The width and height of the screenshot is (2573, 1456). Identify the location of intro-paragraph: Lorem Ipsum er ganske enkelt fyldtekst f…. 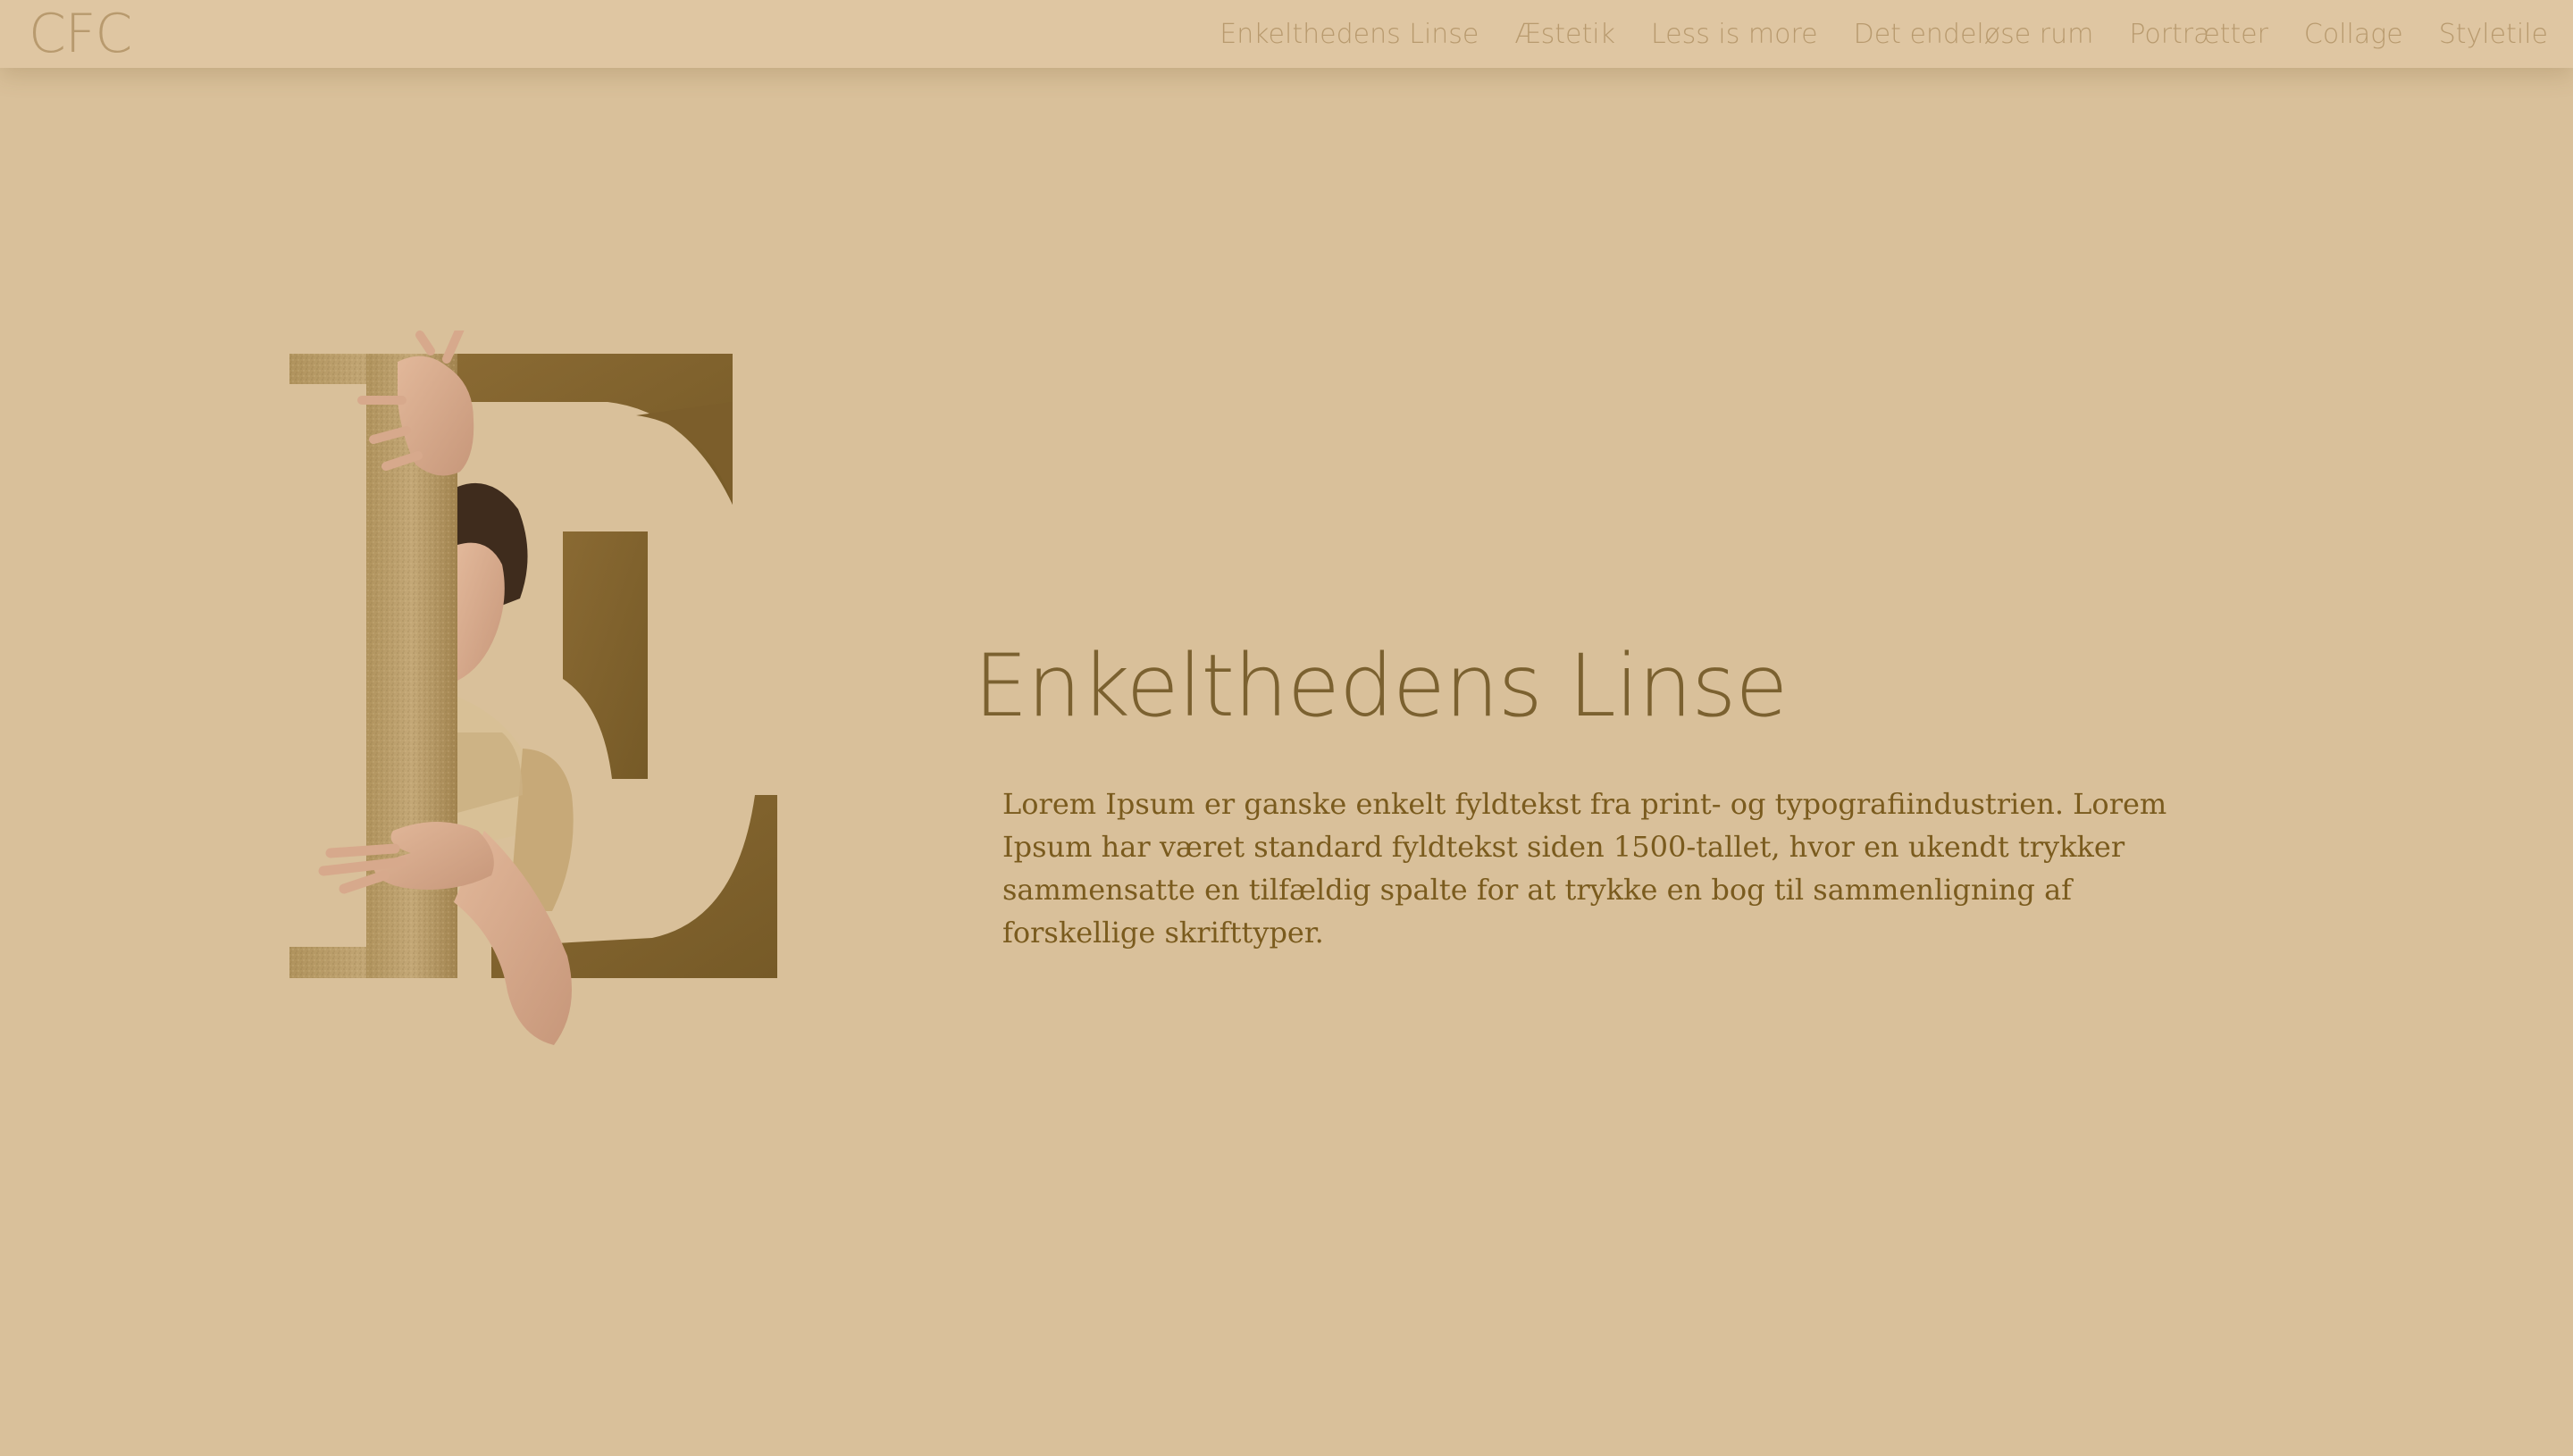
(1584, 868).